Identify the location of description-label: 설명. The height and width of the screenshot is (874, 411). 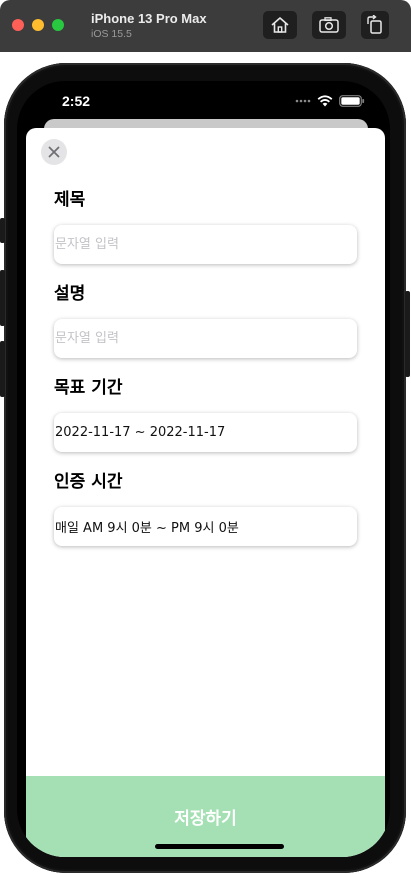
(70, 294).